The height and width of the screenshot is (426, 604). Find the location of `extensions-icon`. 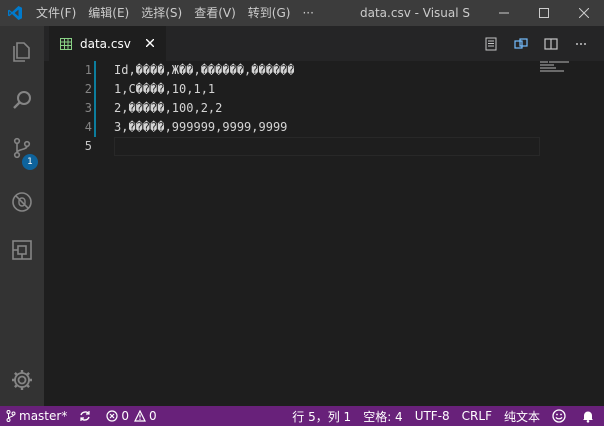

extensions-icon is located at coordinates (22, 250).